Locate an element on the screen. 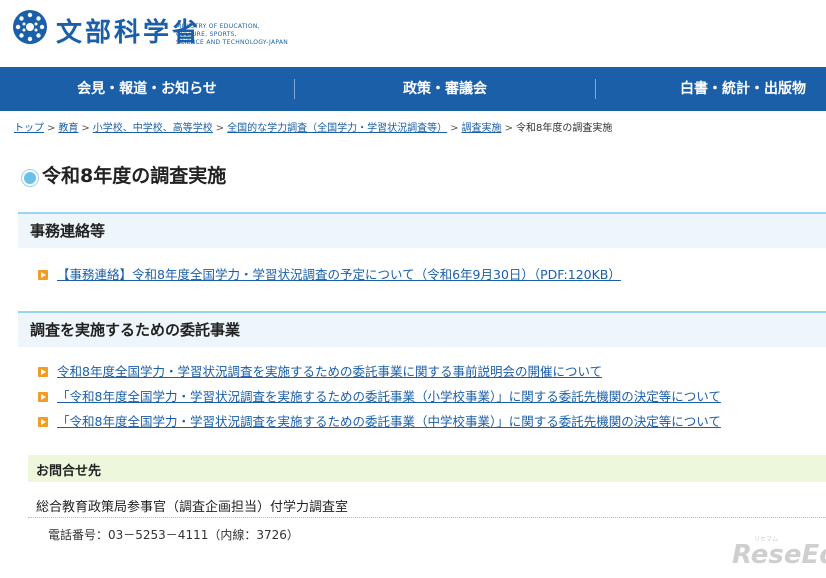 Image resolution: width=826 pixels, height=578 pixels. breadcrumb-link-education: 教育 is located at coordinates (68, 128).